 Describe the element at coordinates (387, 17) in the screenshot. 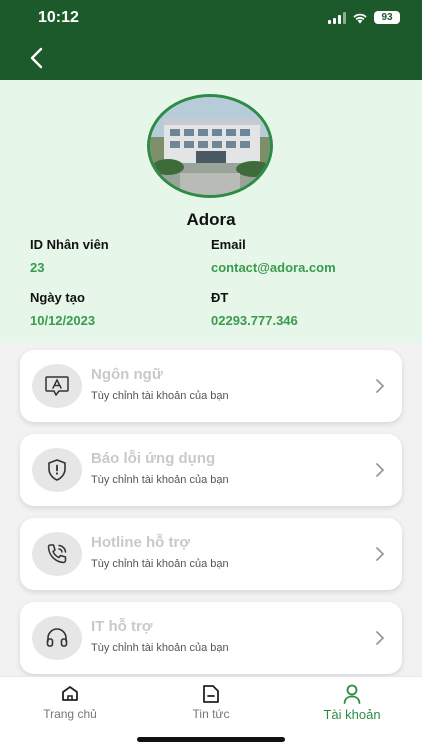

I see `battery-indicator: 93` at that location.